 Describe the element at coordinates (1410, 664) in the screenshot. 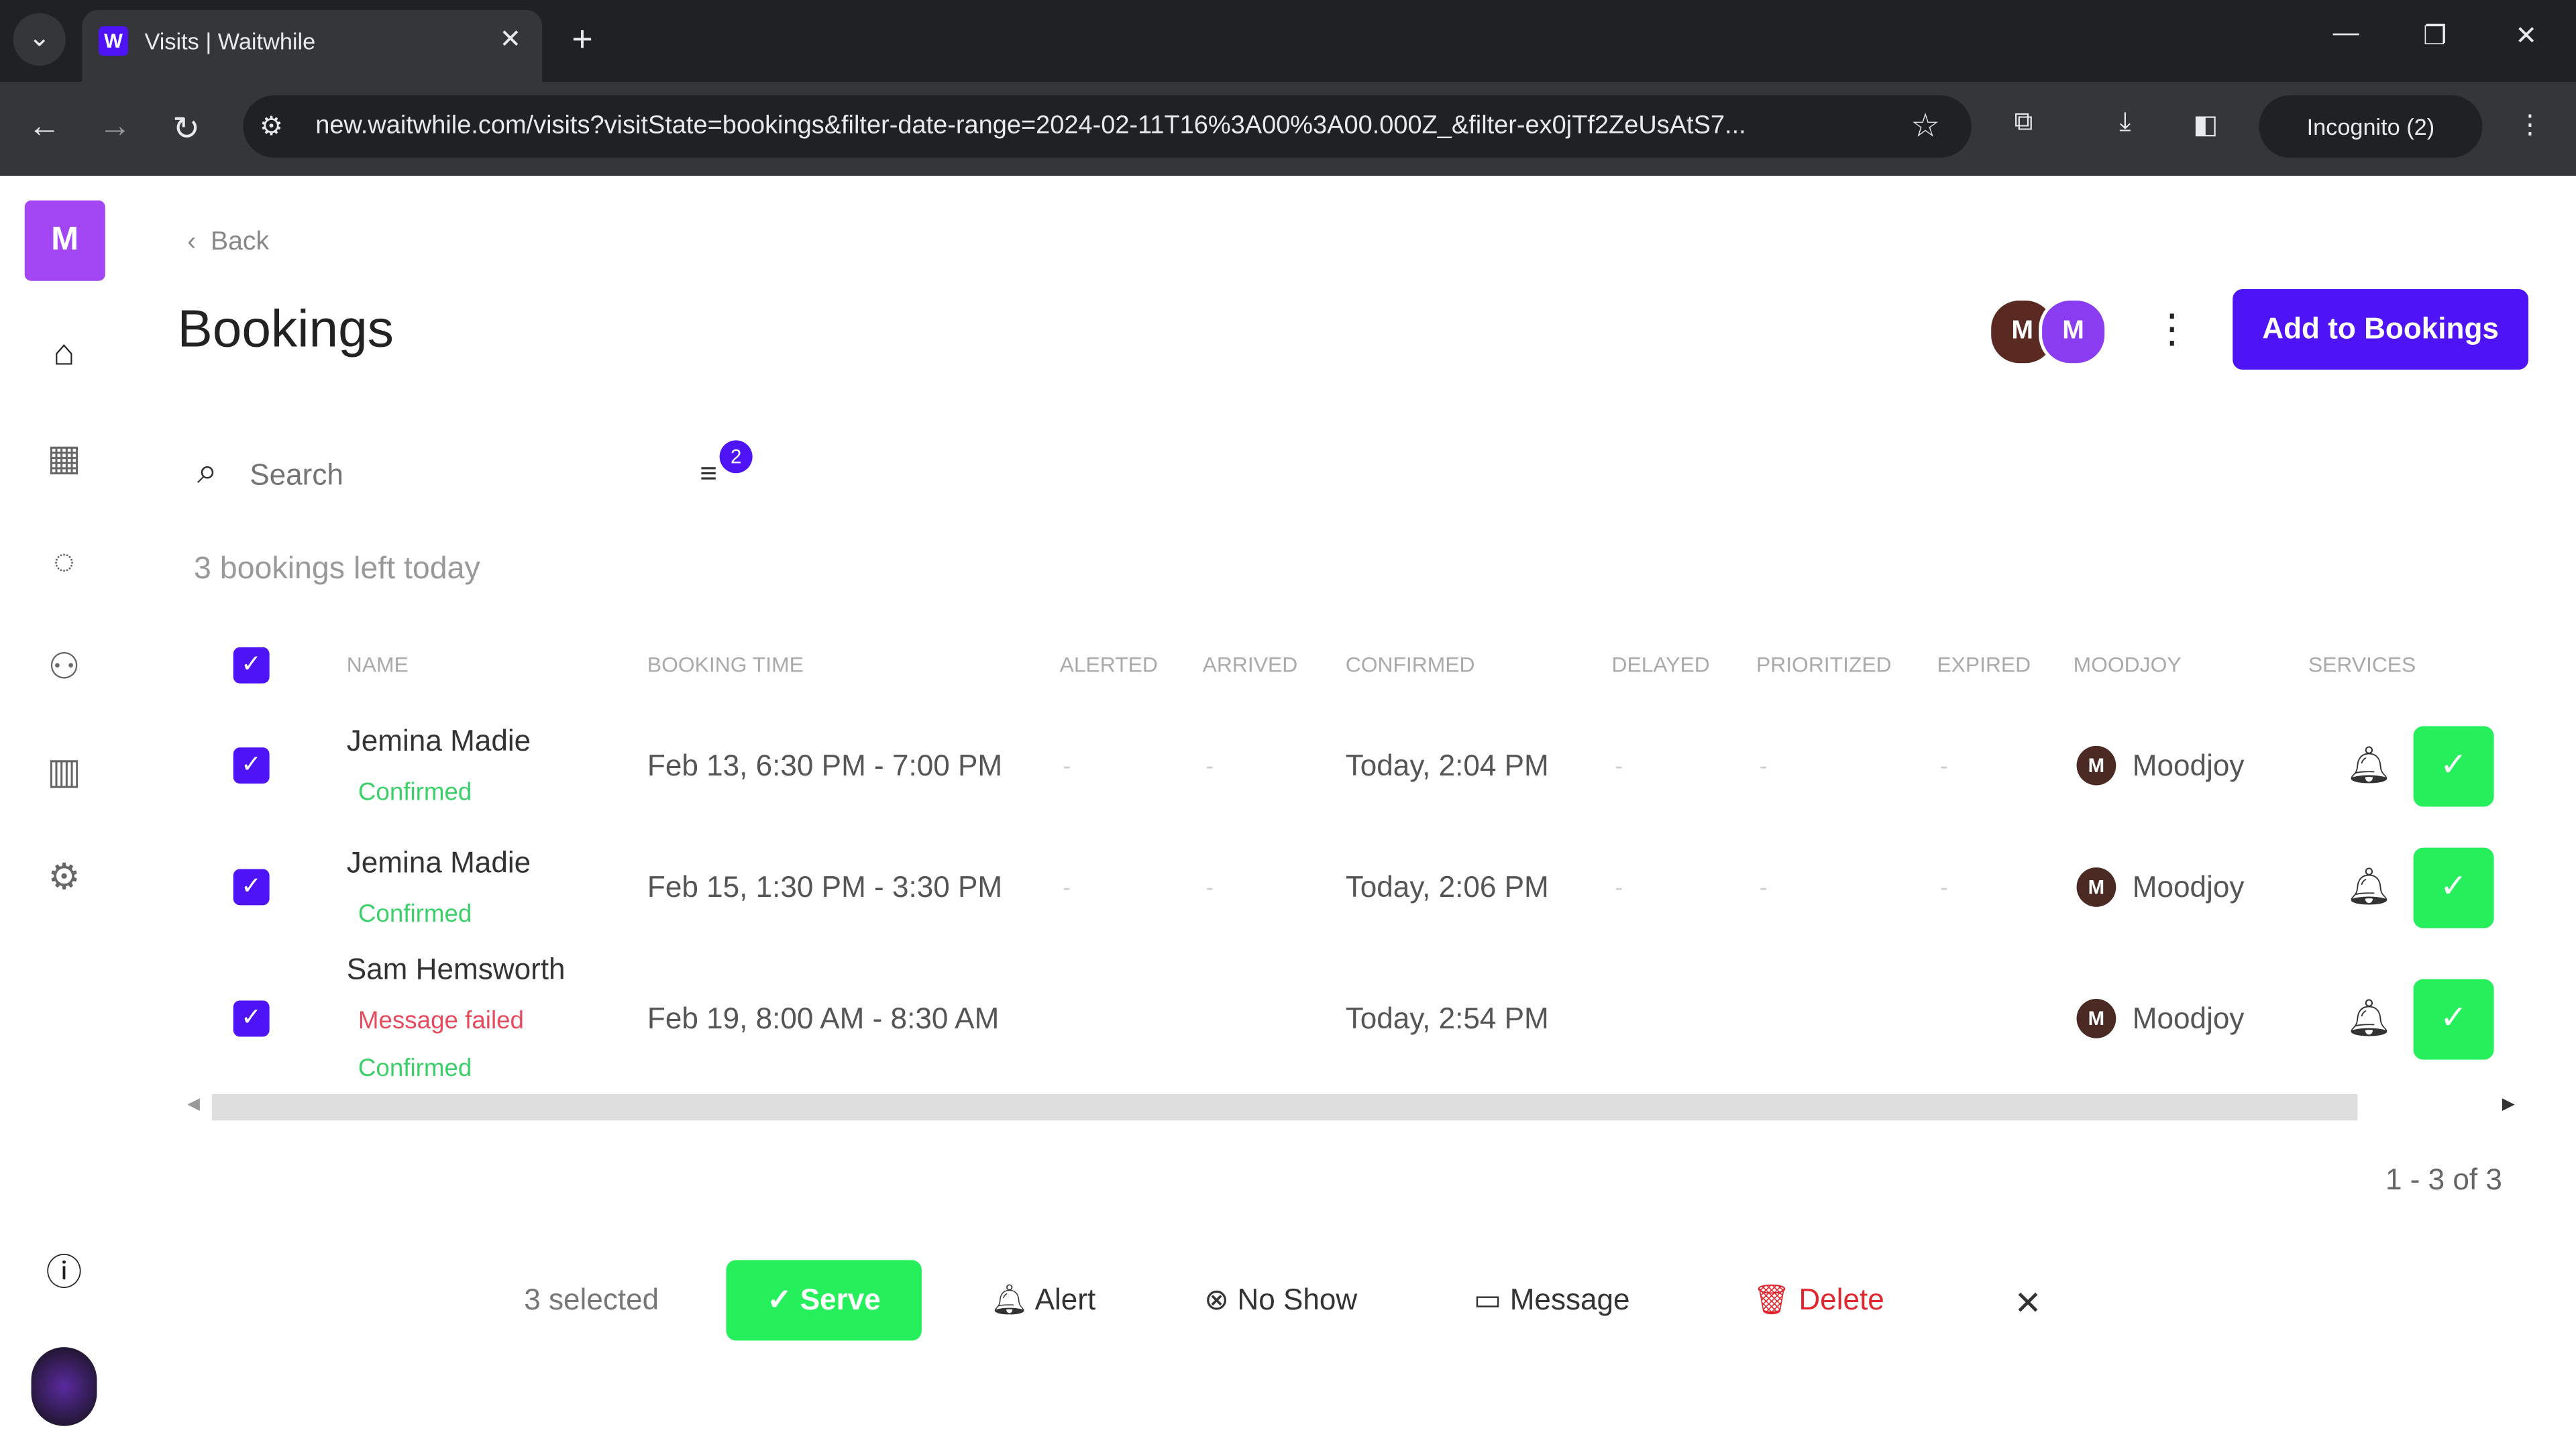

I see `column-header-confirmed: CONFIRMED` at that location.